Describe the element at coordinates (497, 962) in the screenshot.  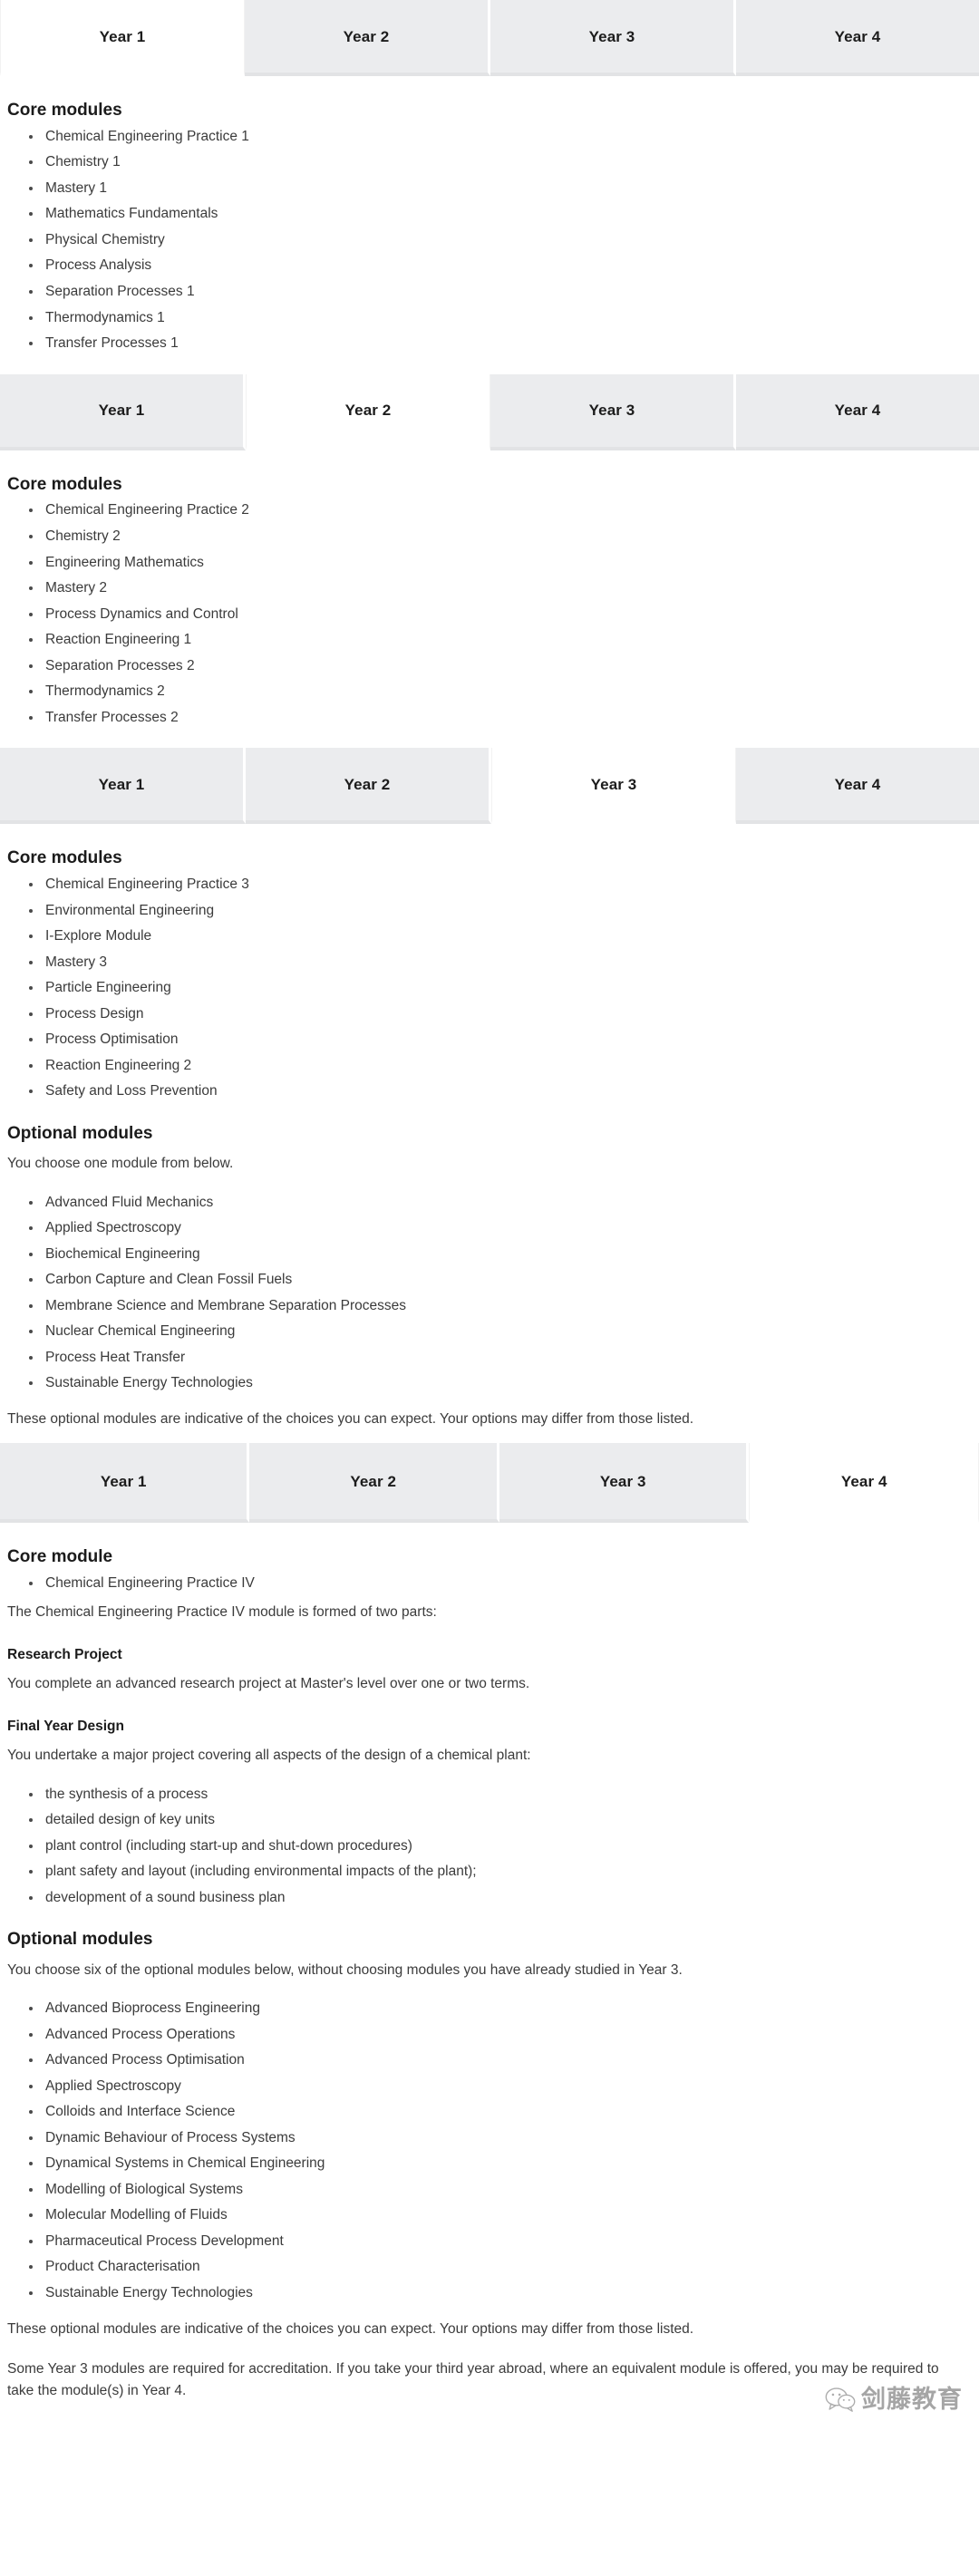
I see `list-item: Mastery 3` at that location.